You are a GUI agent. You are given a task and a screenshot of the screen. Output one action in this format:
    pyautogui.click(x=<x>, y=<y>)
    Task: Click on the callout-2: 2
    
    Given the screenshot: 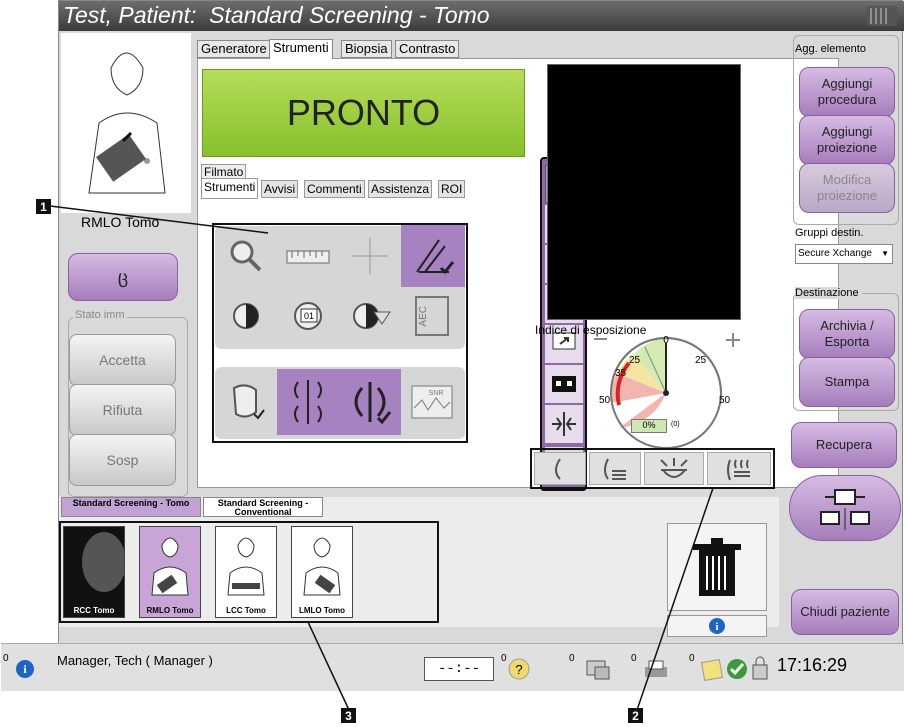 What is the action you would take?
    pyautogui.click(x=635, y=715)
    